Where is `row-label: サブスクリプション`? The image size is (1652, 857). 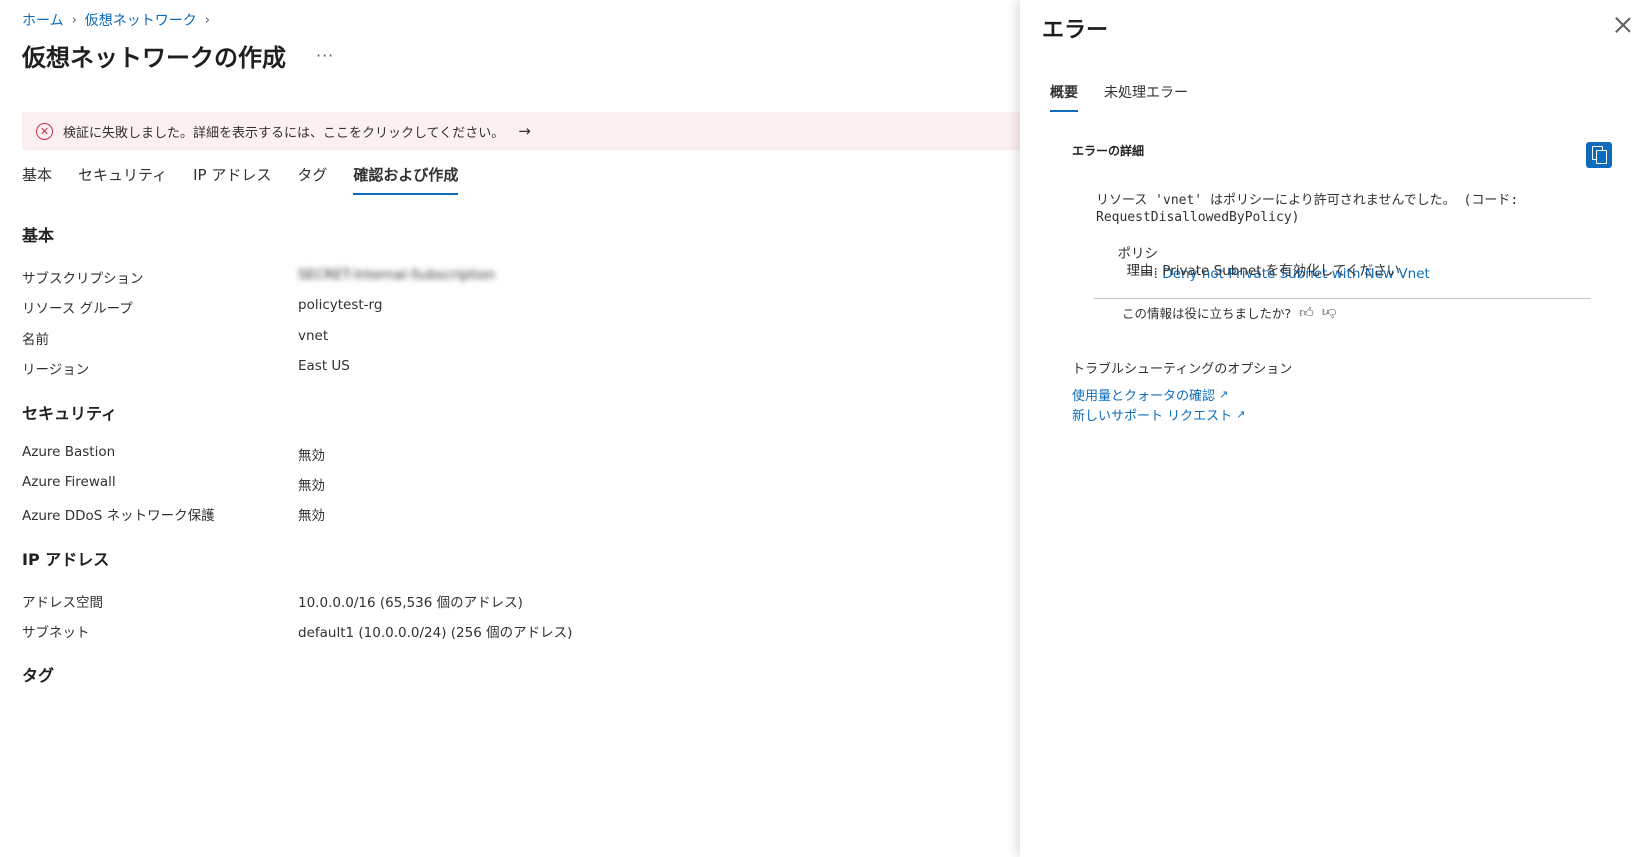 row-label: サブスクリプション is located at coordinates (83, 279).